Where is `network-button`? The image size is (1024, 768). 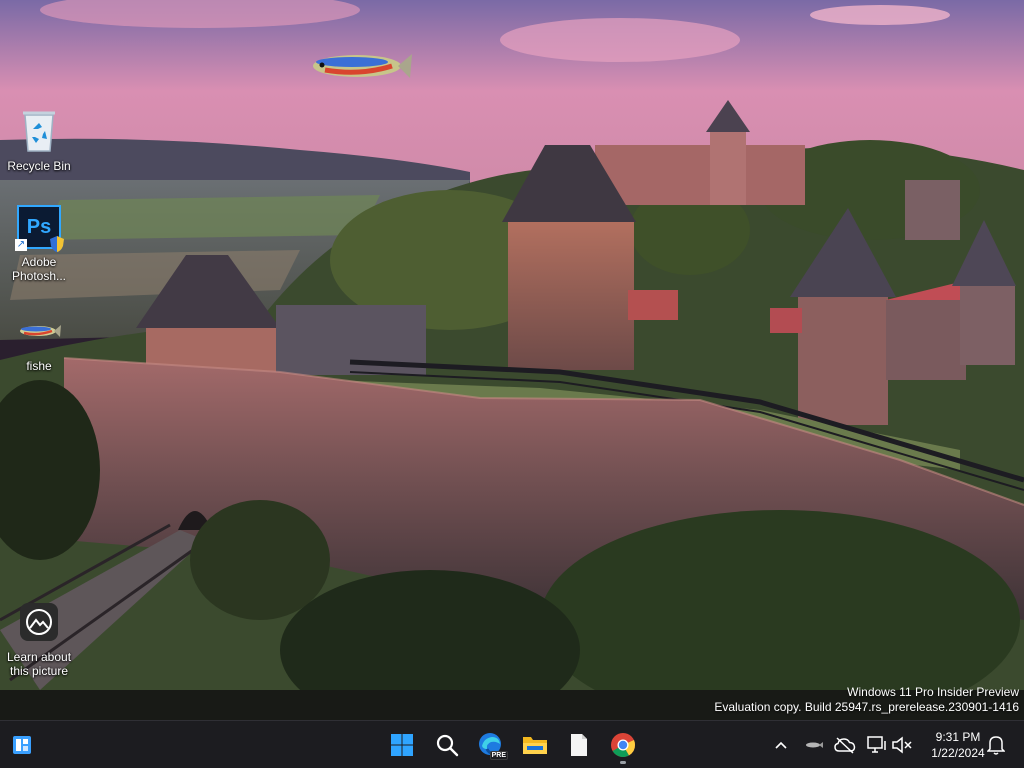
network-button is located at coordinates (877, 745).